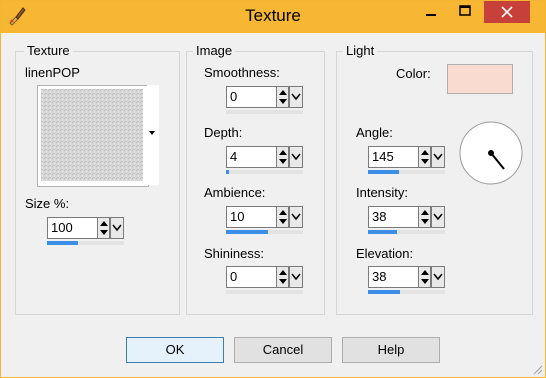 The width and height of the screenshot is (546, 378). Describe the element at coordinates (480, 79) in the screenshot. I see `light-color-swatch` at that location.